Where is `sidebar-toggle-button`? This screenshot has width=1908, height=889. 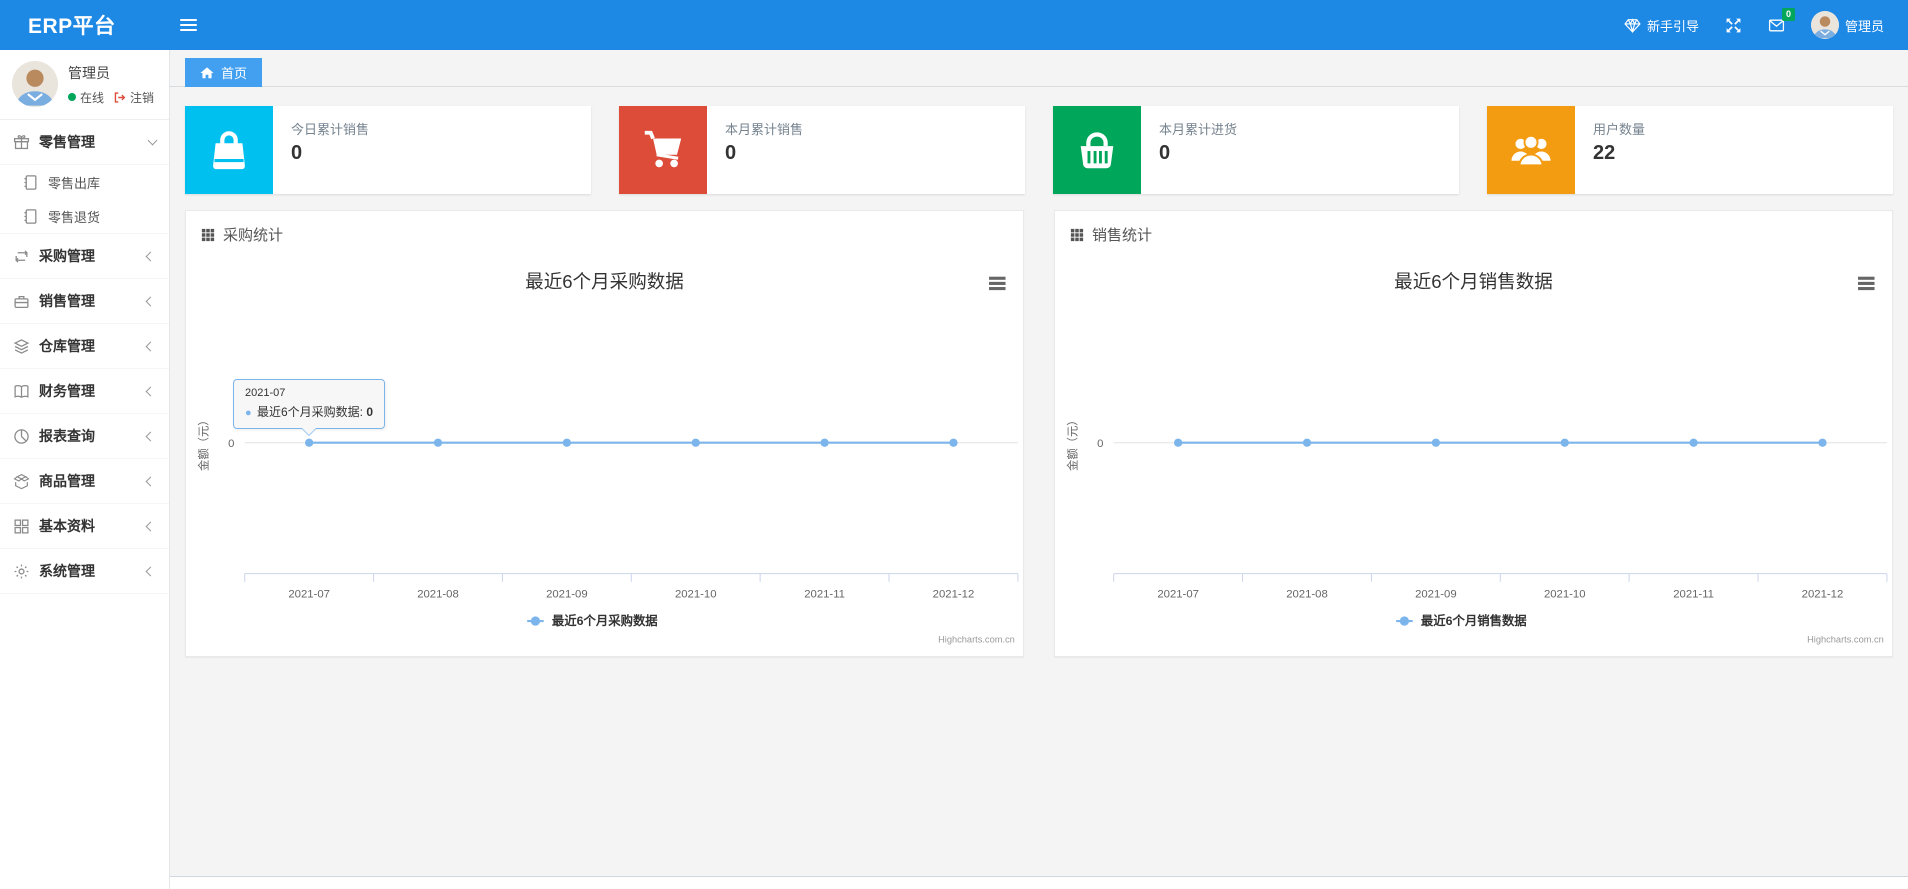
sidebar-toggle-button is located at coordinates (188, 25).